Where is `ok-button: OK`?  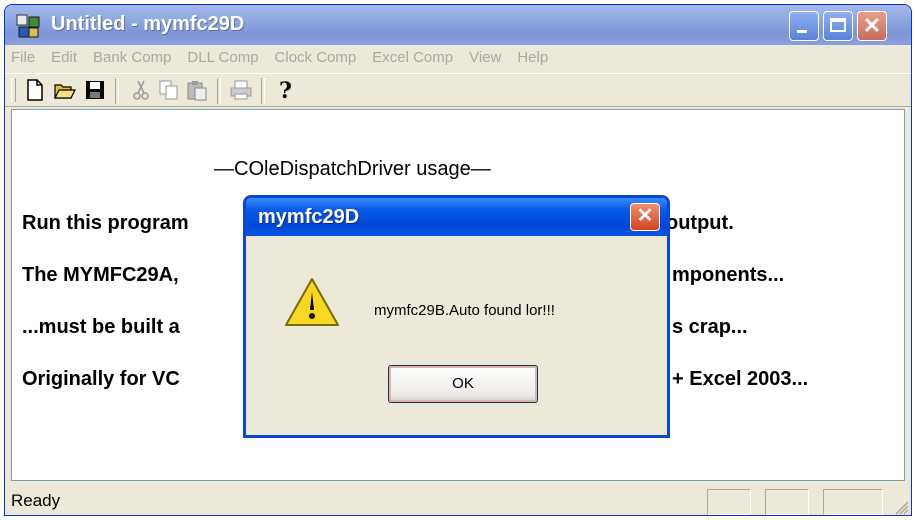 ok-button: OK is located at coordinates (463, 384).